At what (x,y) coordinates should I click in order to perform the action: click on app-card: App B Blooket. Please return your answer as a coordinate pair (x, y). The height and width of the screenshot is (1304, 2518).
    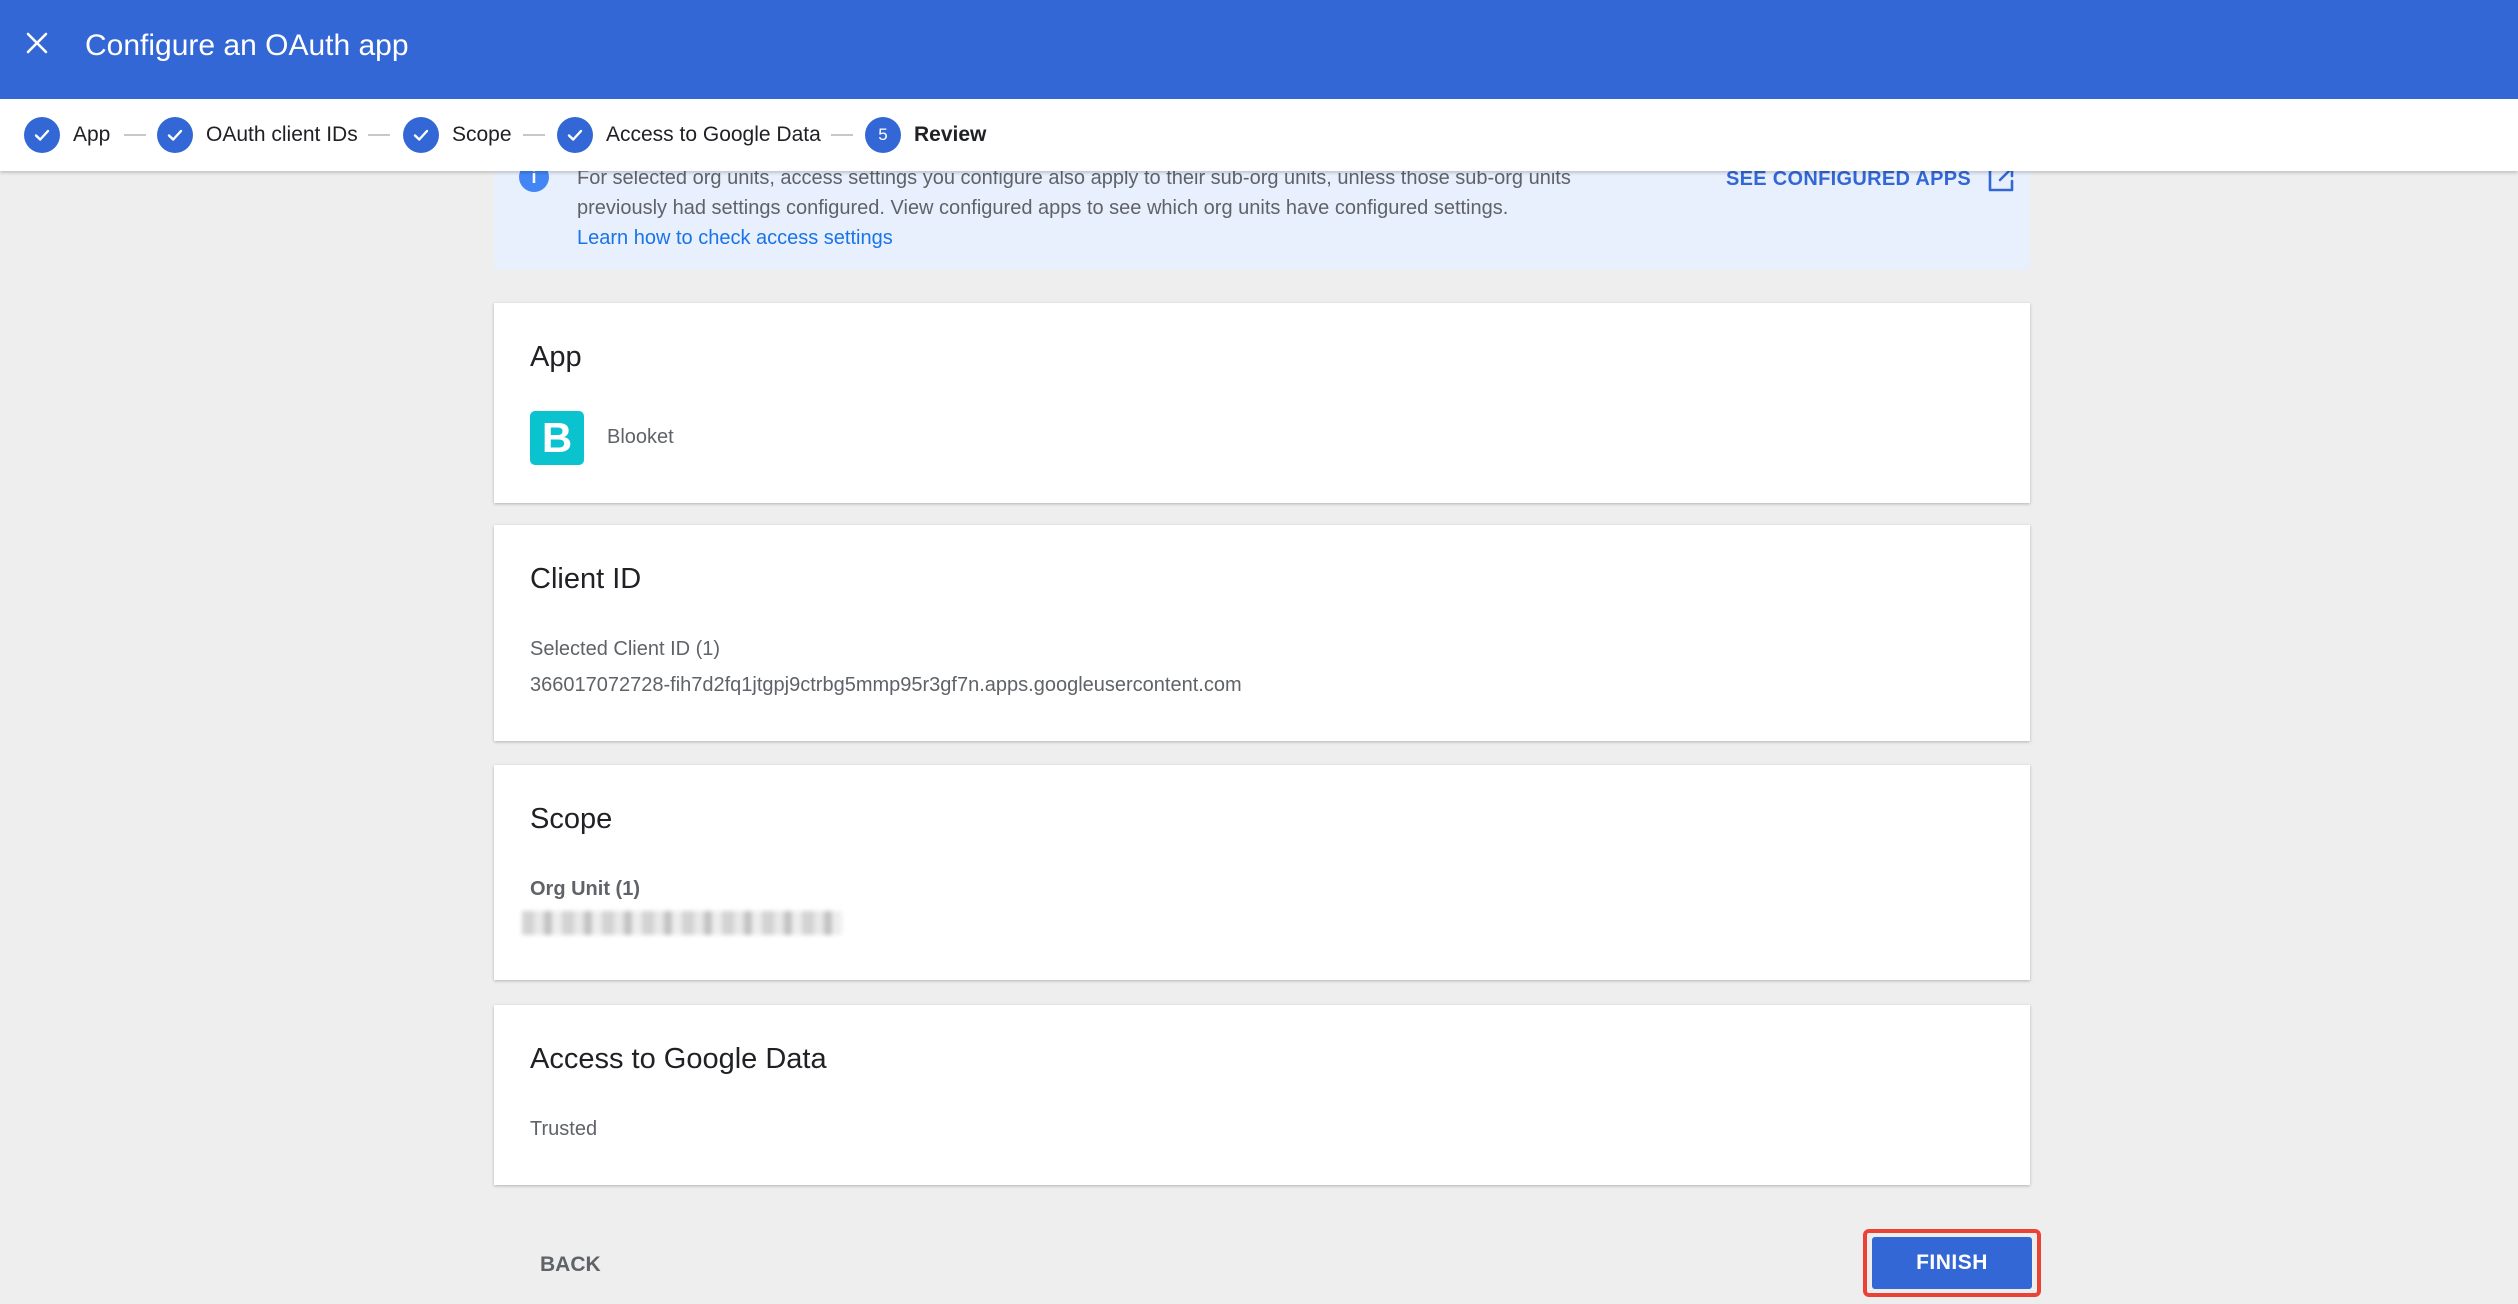
    Looking at the image, I should click on (1262, 403).